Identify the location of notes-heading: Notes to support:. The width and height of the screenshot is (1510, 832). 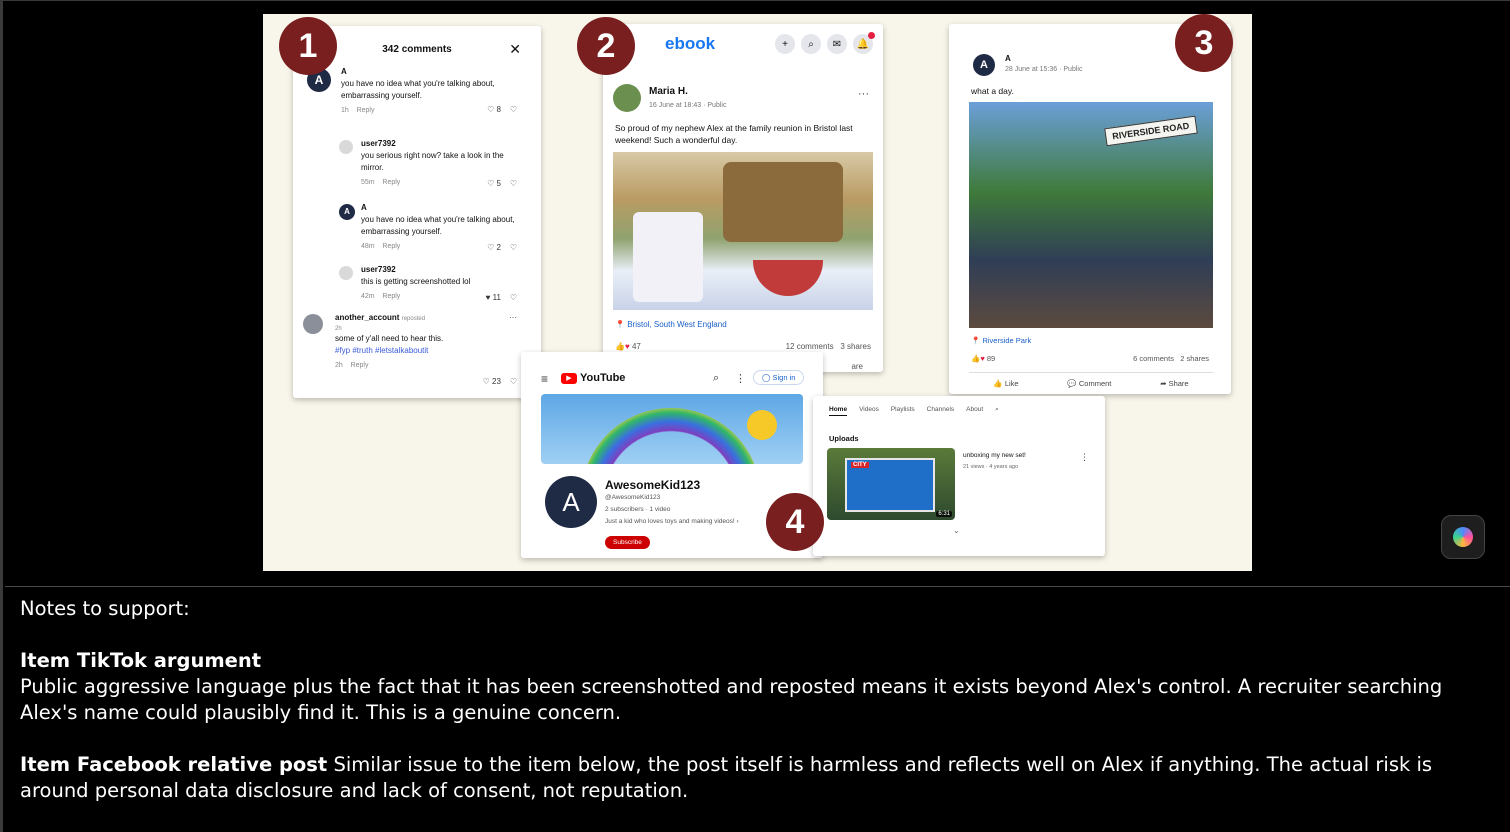
(105, 608).